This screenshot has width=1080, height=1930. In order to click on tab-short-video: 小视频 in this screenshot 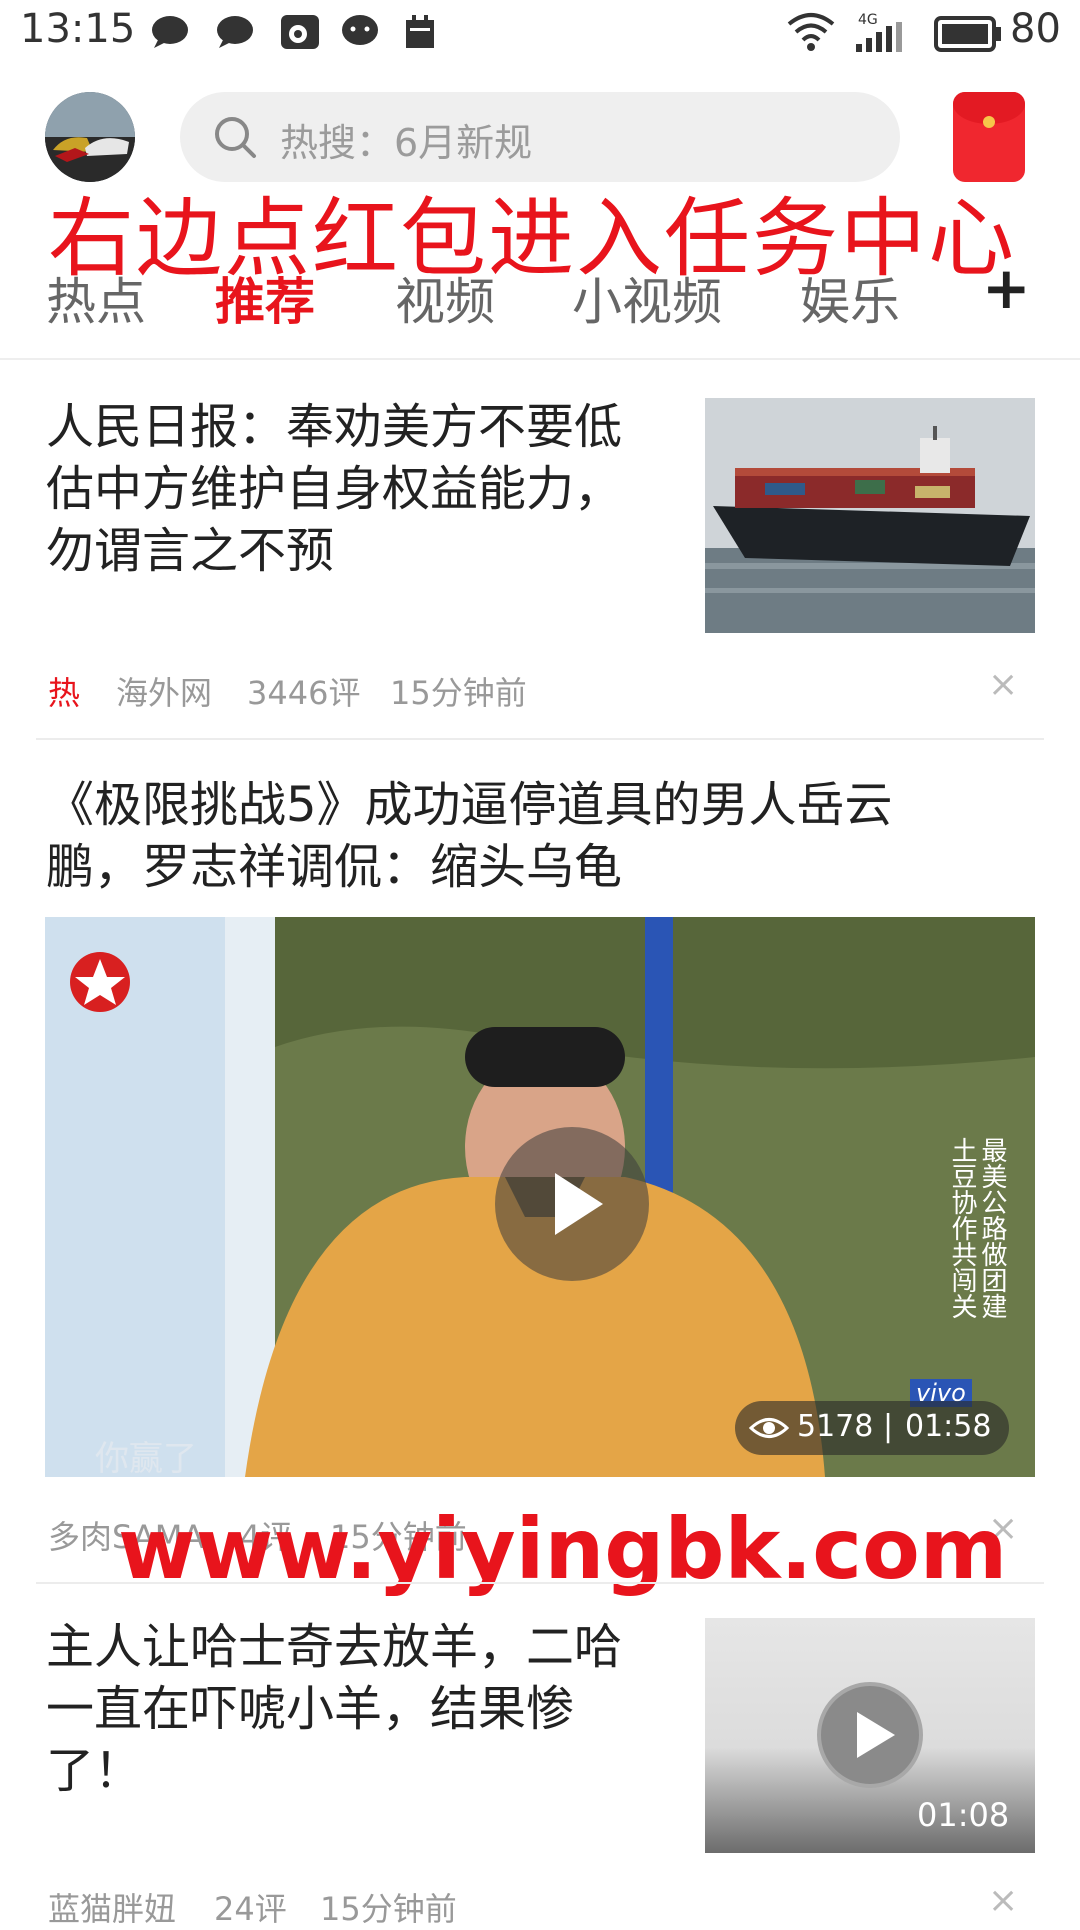, I will do `click(647, 298)`.